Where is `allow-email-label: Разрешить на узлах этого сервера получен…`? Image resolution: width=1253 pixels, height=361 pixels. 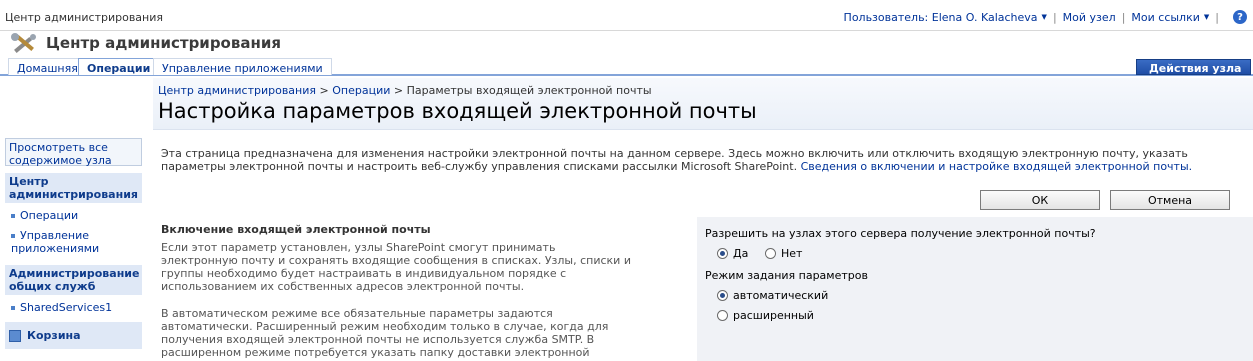 allow-email-label: Разрешить на узлах этого сервера получен… is located at coordinates (900, 233).